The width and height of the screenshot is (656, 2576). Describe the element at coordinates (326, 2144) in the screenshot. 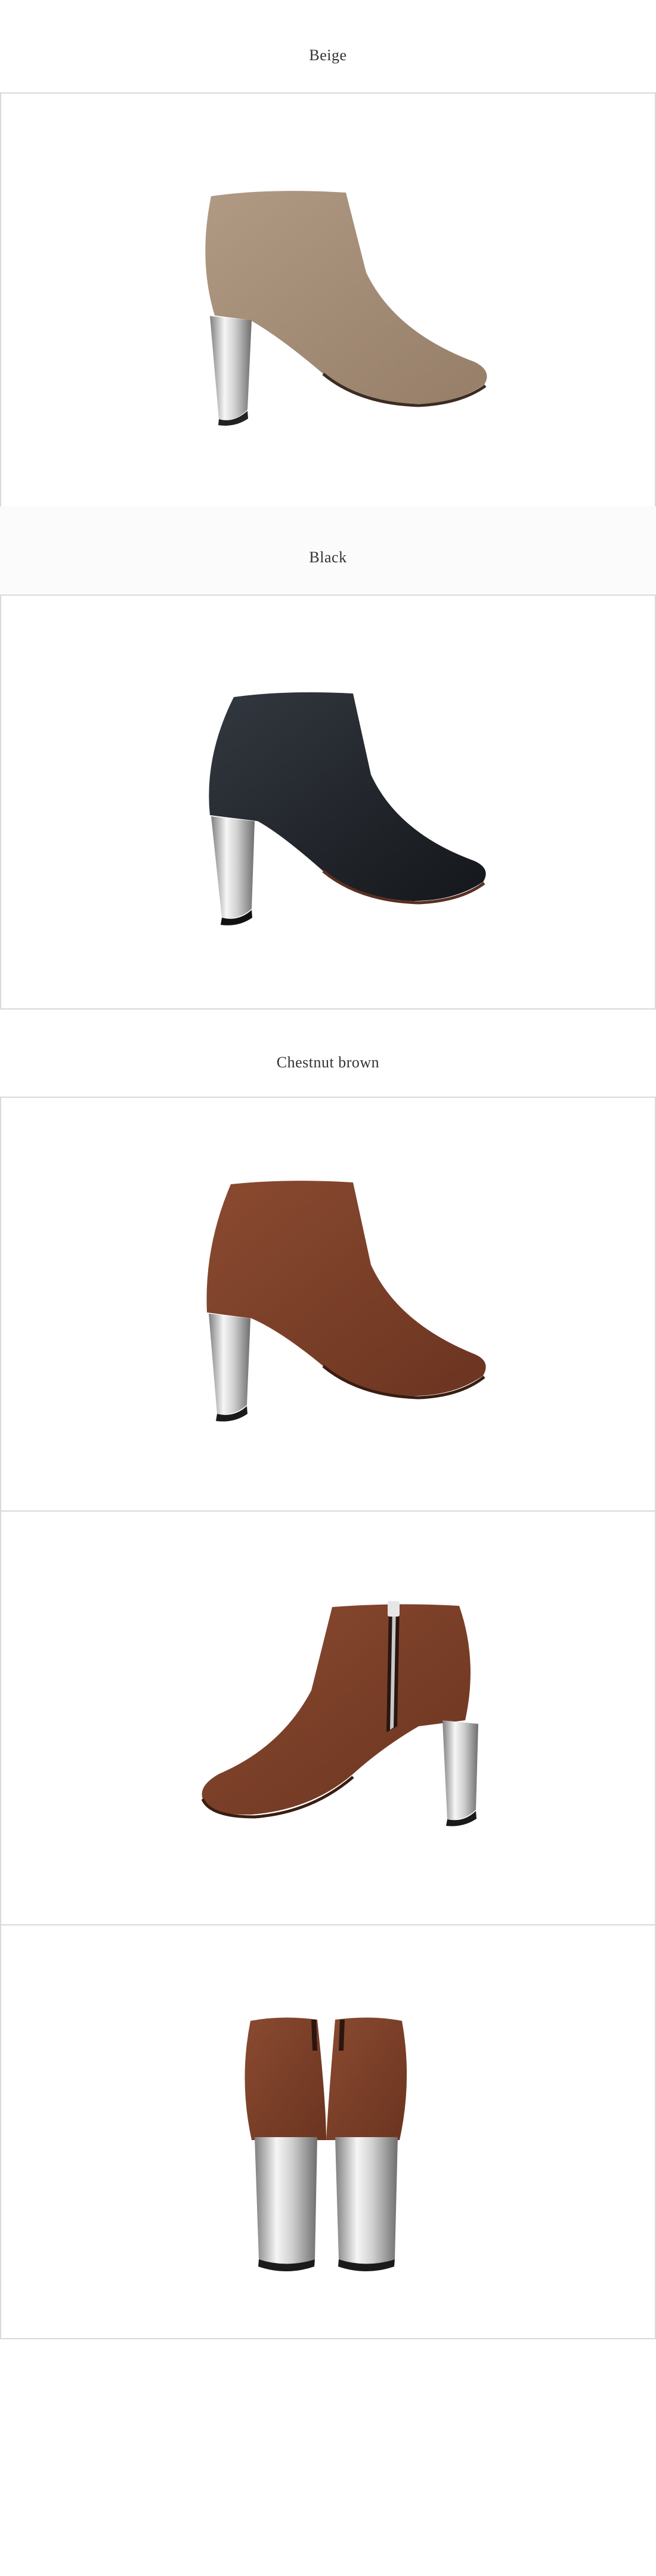

I see `boots-chestnut-back-illustration` at that location.